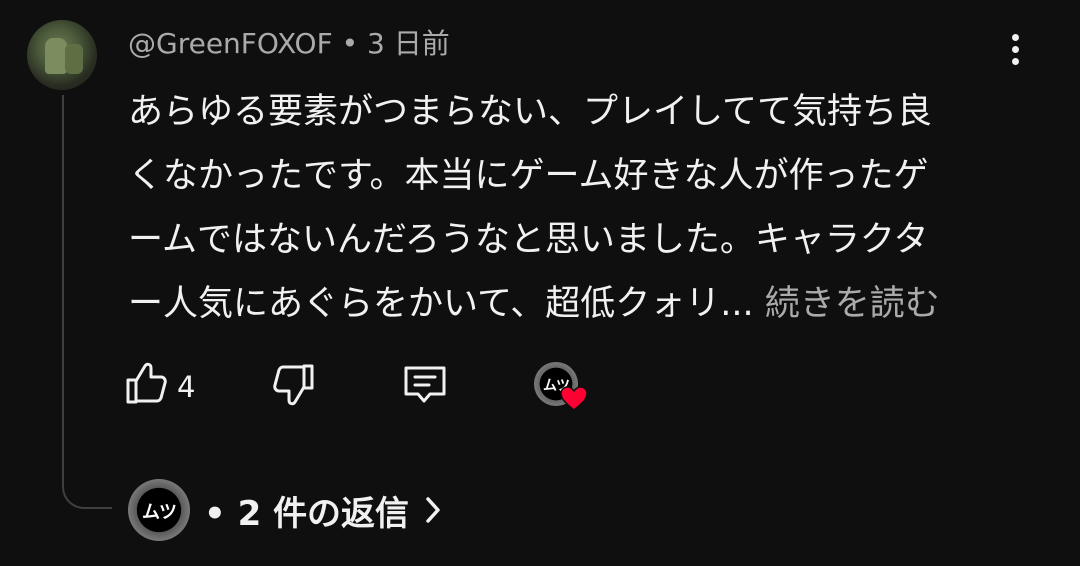  What do you see at coordinates (528, 240) in the screenshot?
I see `comment-line: ームではないんだろうなと思いました。キャラクタ` at bounding box center [528, 240].